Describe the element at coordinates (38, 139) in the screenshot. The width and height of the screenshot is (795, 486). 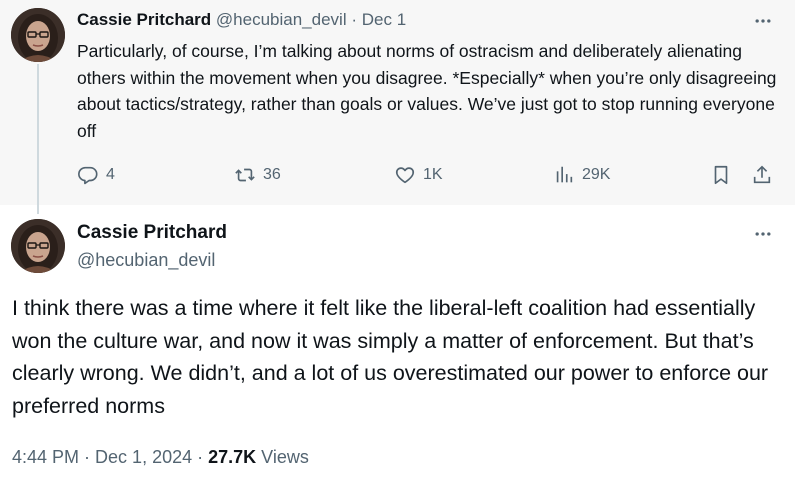
I see `thread-connector-line` at that location.